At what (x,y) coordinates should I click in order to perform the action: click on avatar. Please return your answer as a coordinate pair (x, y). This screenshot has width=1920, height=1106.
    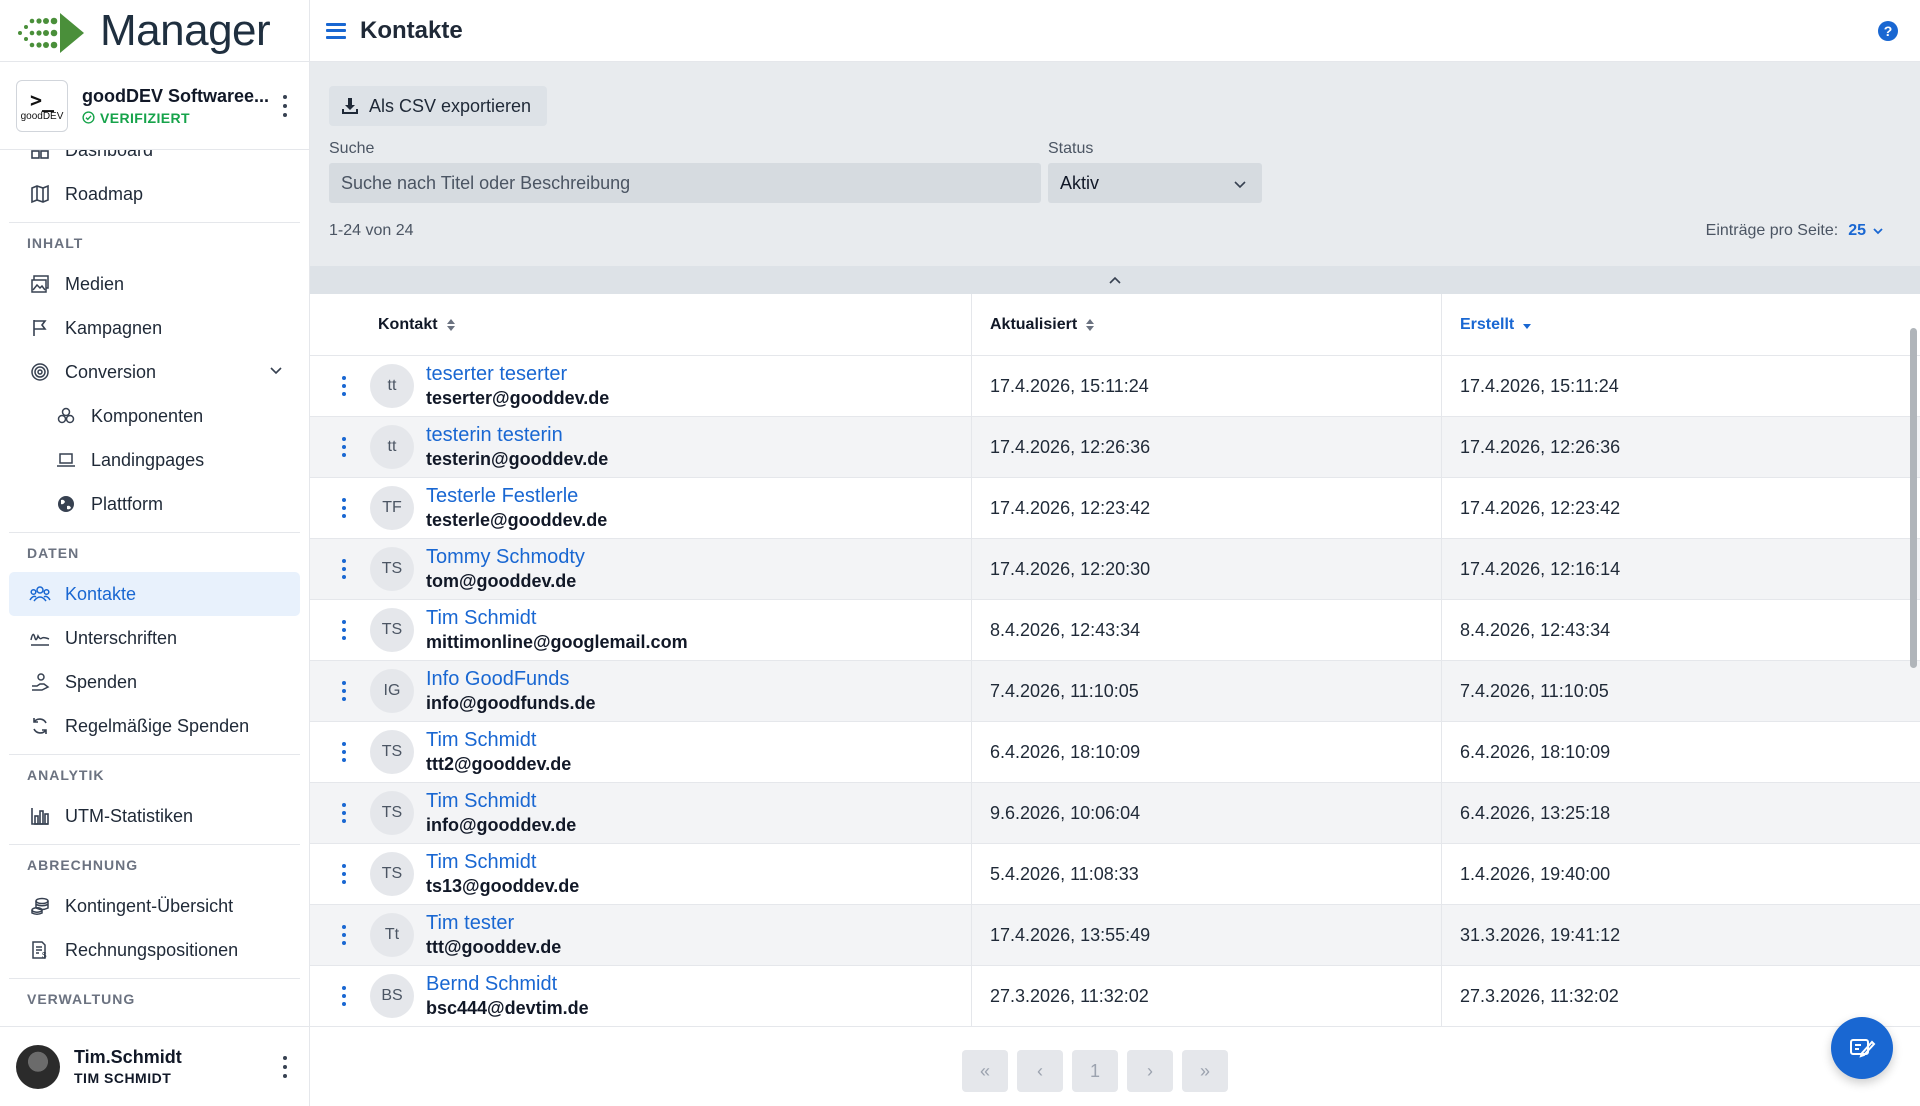
    Looking at the image, I should click on (38, 1066).